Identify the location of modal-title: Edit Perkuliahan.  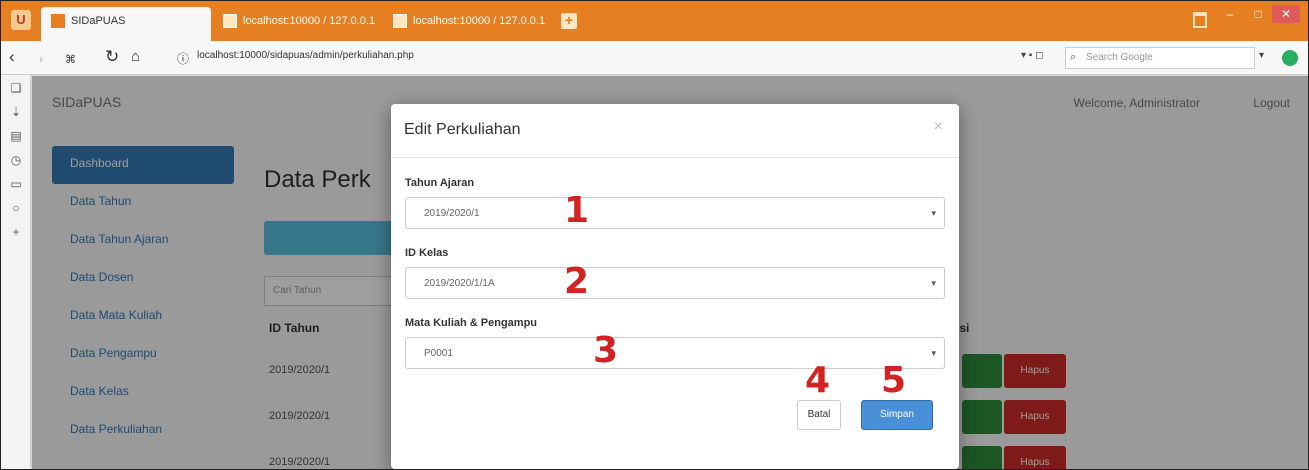
(462, 129).